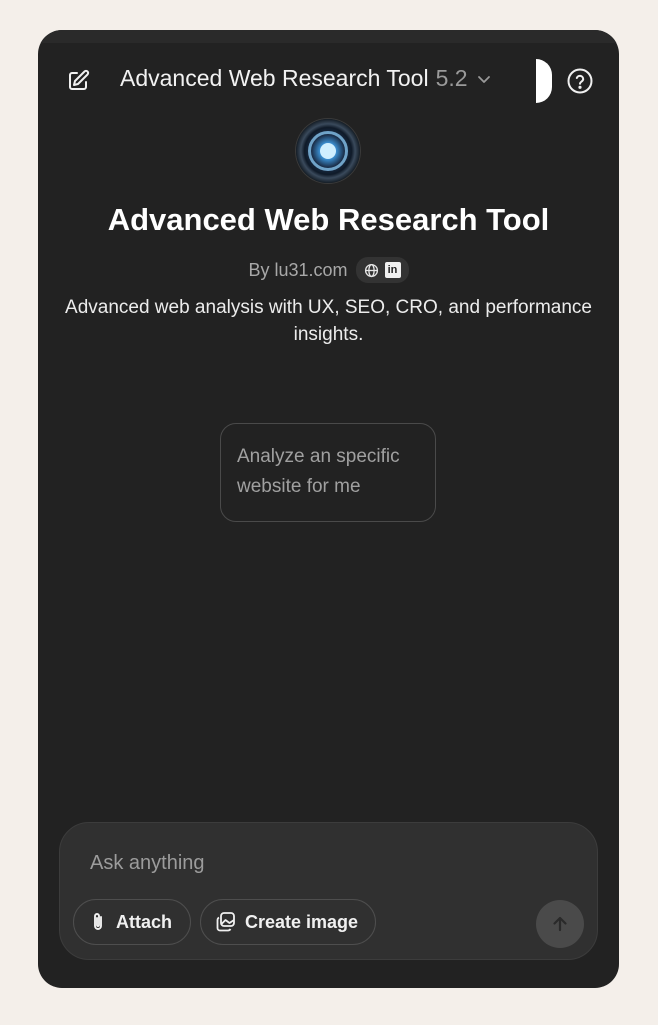  I want to click on send-button, so click(560, 924).